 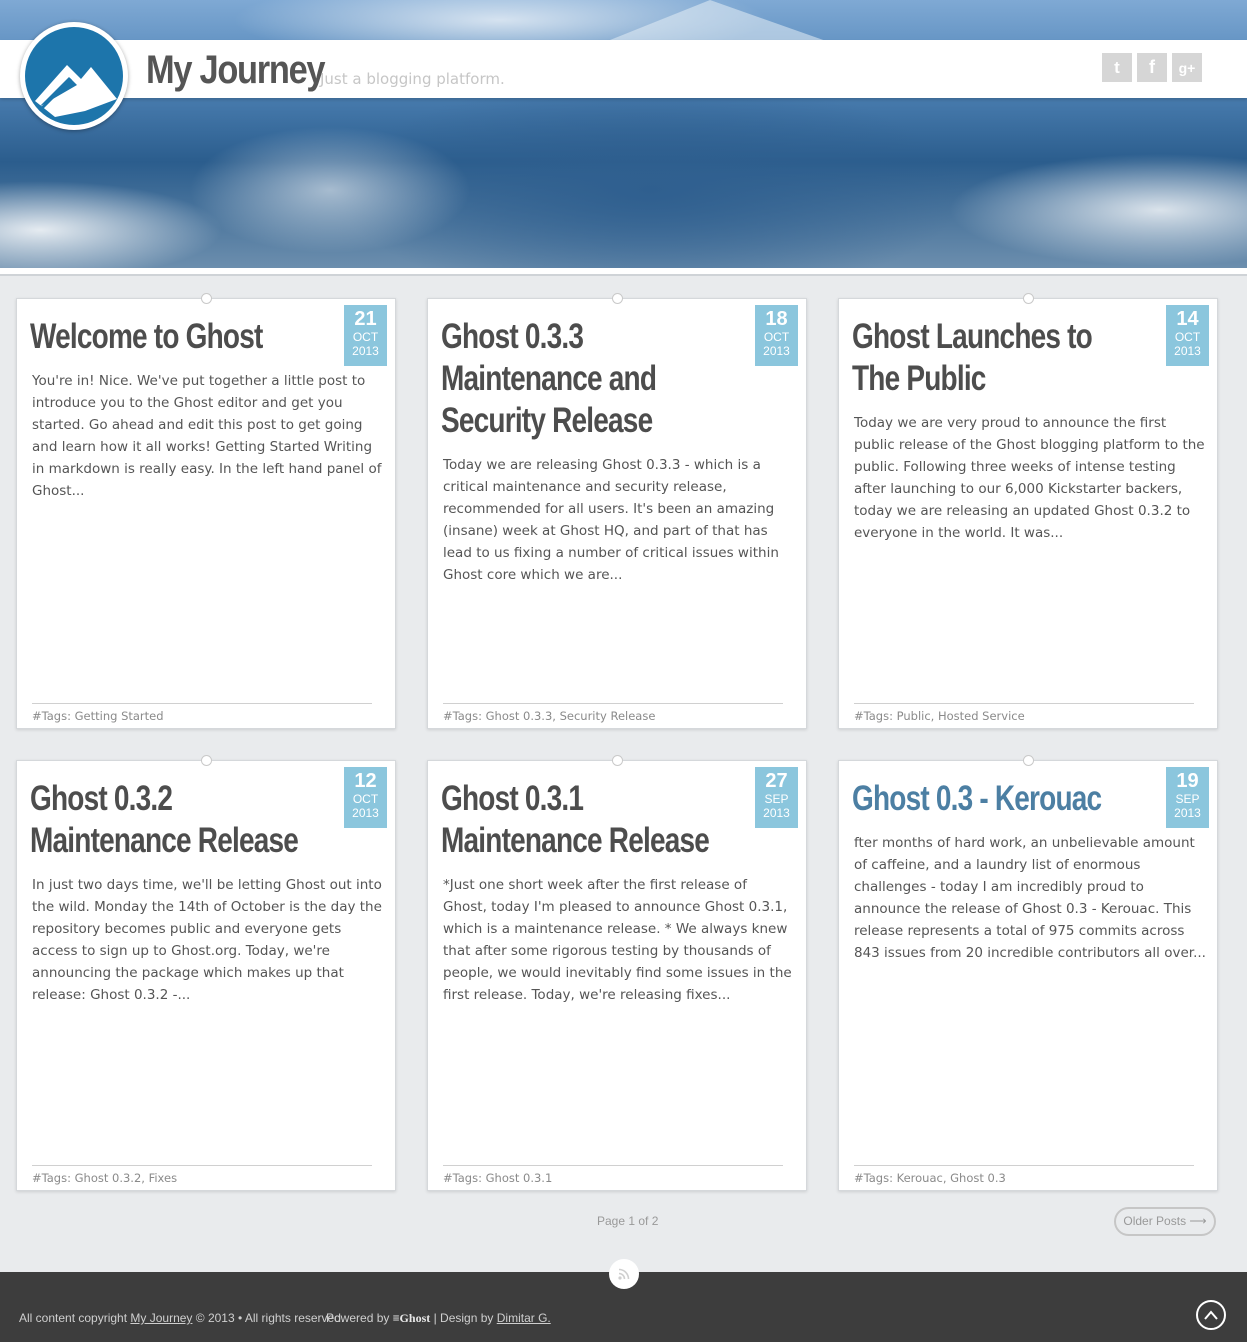 What do you see at coordinates (182, 337) in the screenshot?
I see `post-title: Welcome to Ghost` at bounding box center [182, 337].